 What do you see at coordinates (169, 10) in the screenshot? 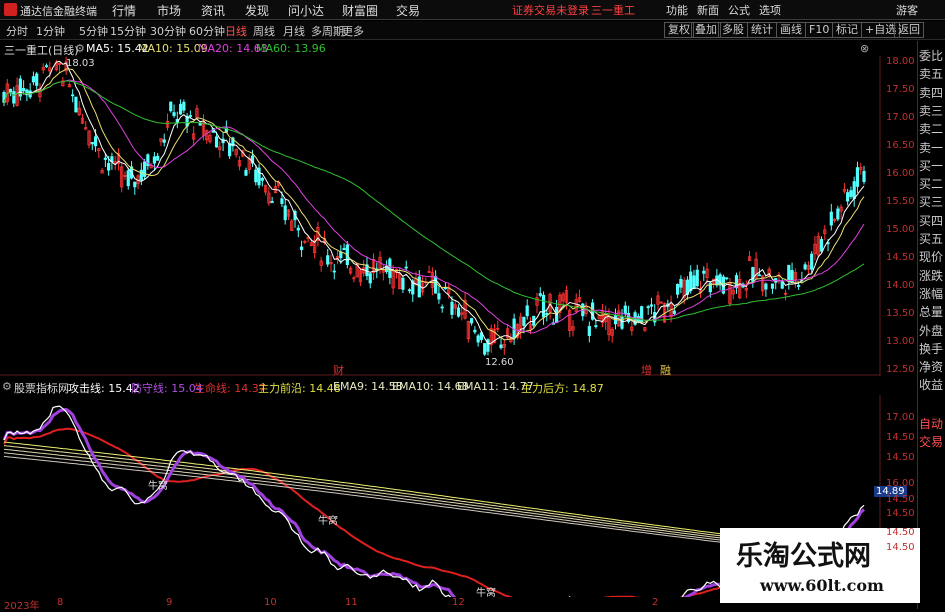
I see `menu-item-market: 市场` at bounding box center [169, 10].